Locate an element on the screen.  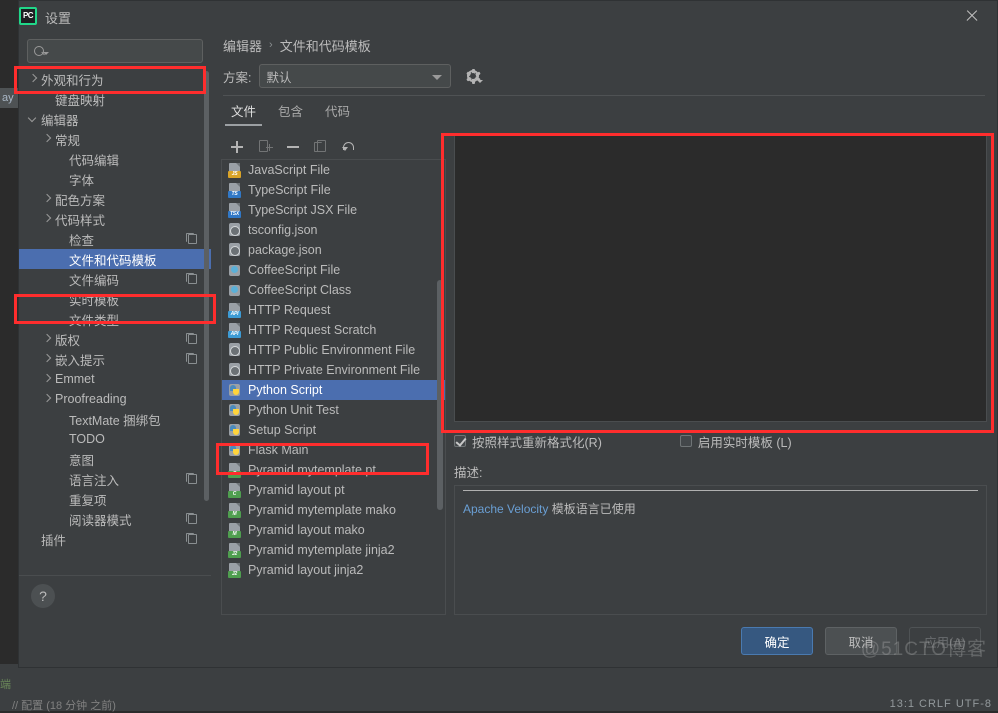
sidebar-item-23: 插件 is located at coordinates (115, 539).